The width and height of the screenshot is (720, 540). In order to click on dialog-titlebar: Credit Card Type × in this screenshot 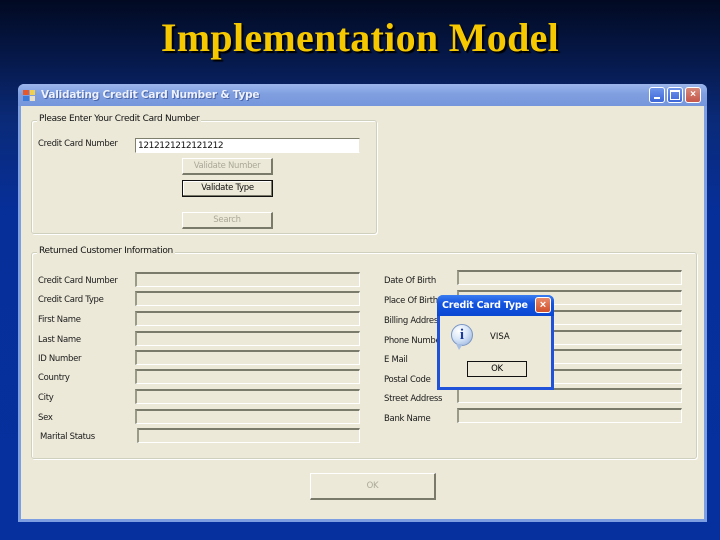, I will do `click(495, 305)`.